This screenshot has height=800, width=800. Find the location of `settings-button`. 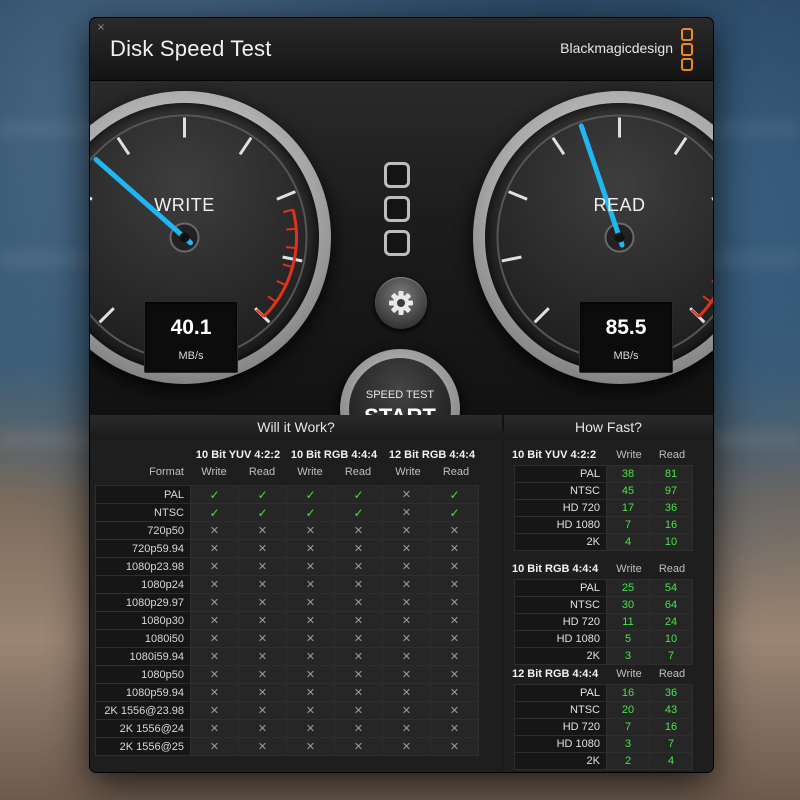

settings-button is located at coordinates (401, 303).